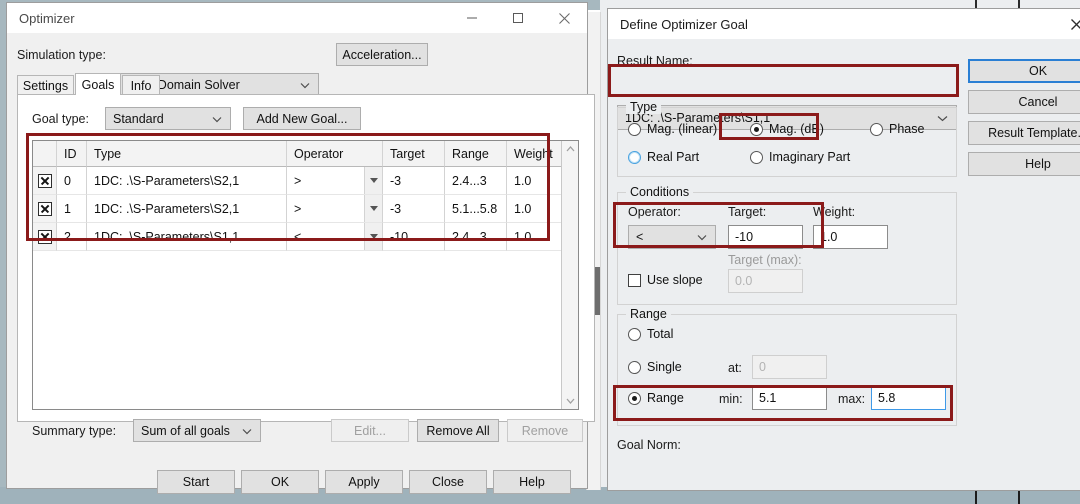 Image resolution: width=1080 pixels, height=504 pixels. What do you see at coordinates (60, 119) in the screenshot?
I see `goal-type-label: Goal type:` at bounding box center [60, 119].